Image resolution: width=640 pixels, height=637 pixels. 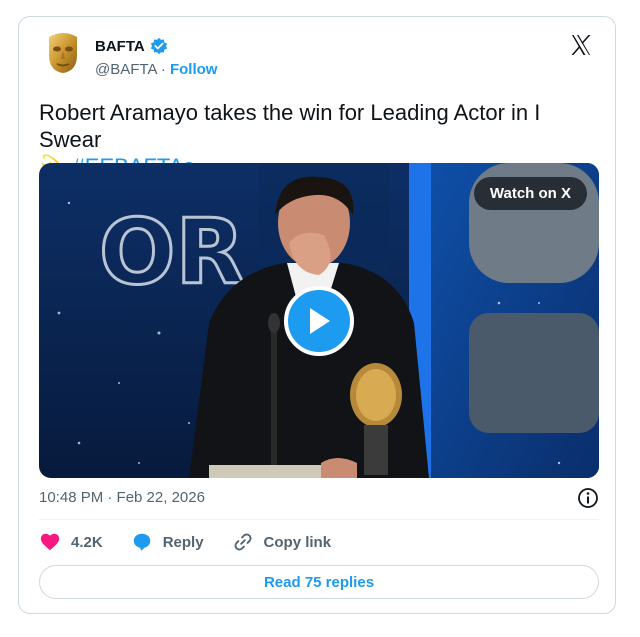 What do you see at coordinates (158, 46) in the screenshot?
I see `verified-badge-icon` at bounding box center [158, 46].